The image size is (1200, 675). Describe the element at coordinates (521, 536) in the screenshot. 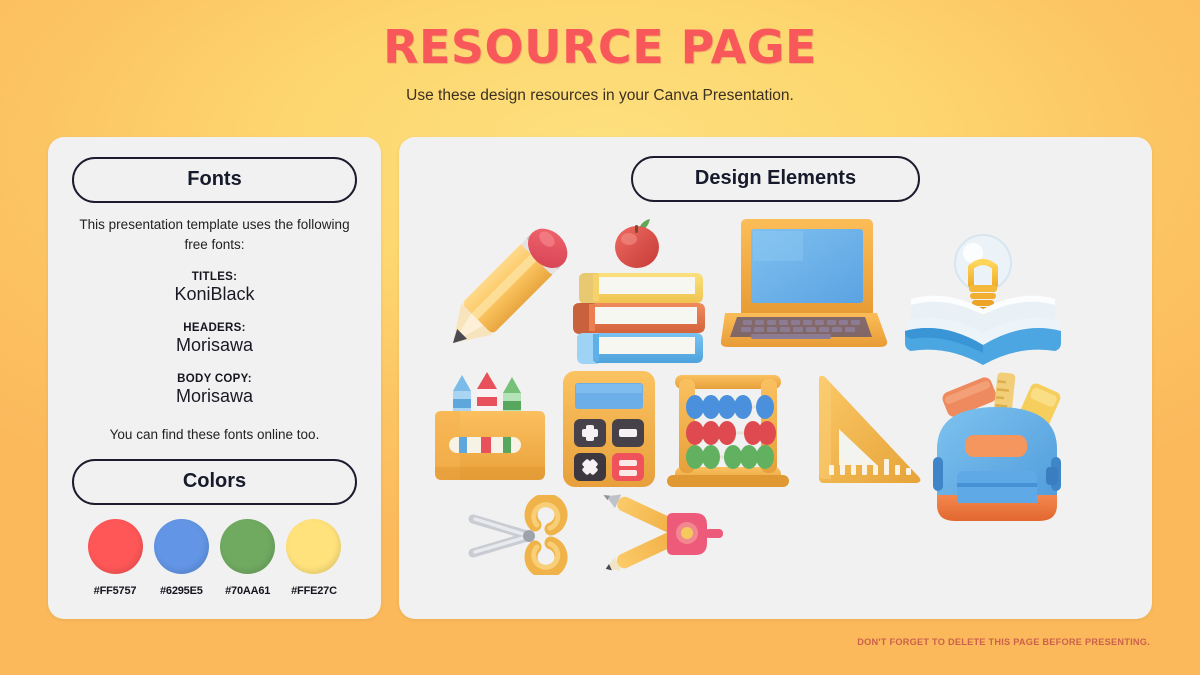

I see `scissors-illustration` at that location.